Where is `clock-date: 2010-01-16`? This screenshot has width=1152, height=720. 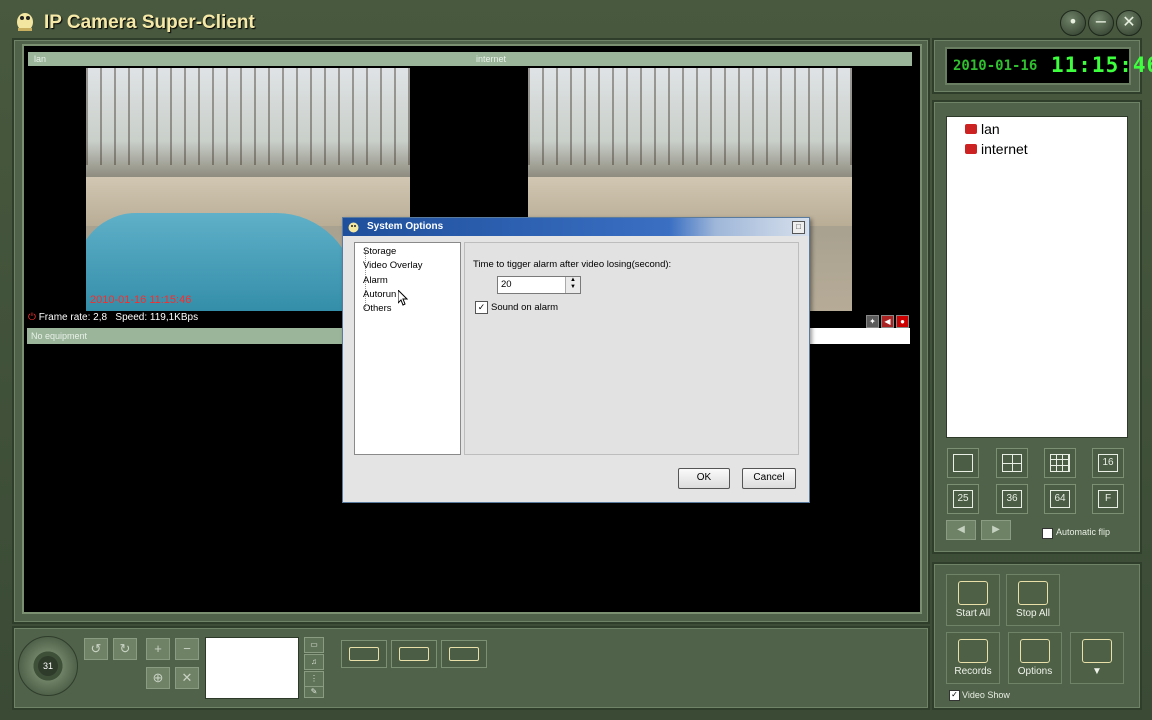
clock-date: 2010-01-16 is located at coordinates (995, 66).